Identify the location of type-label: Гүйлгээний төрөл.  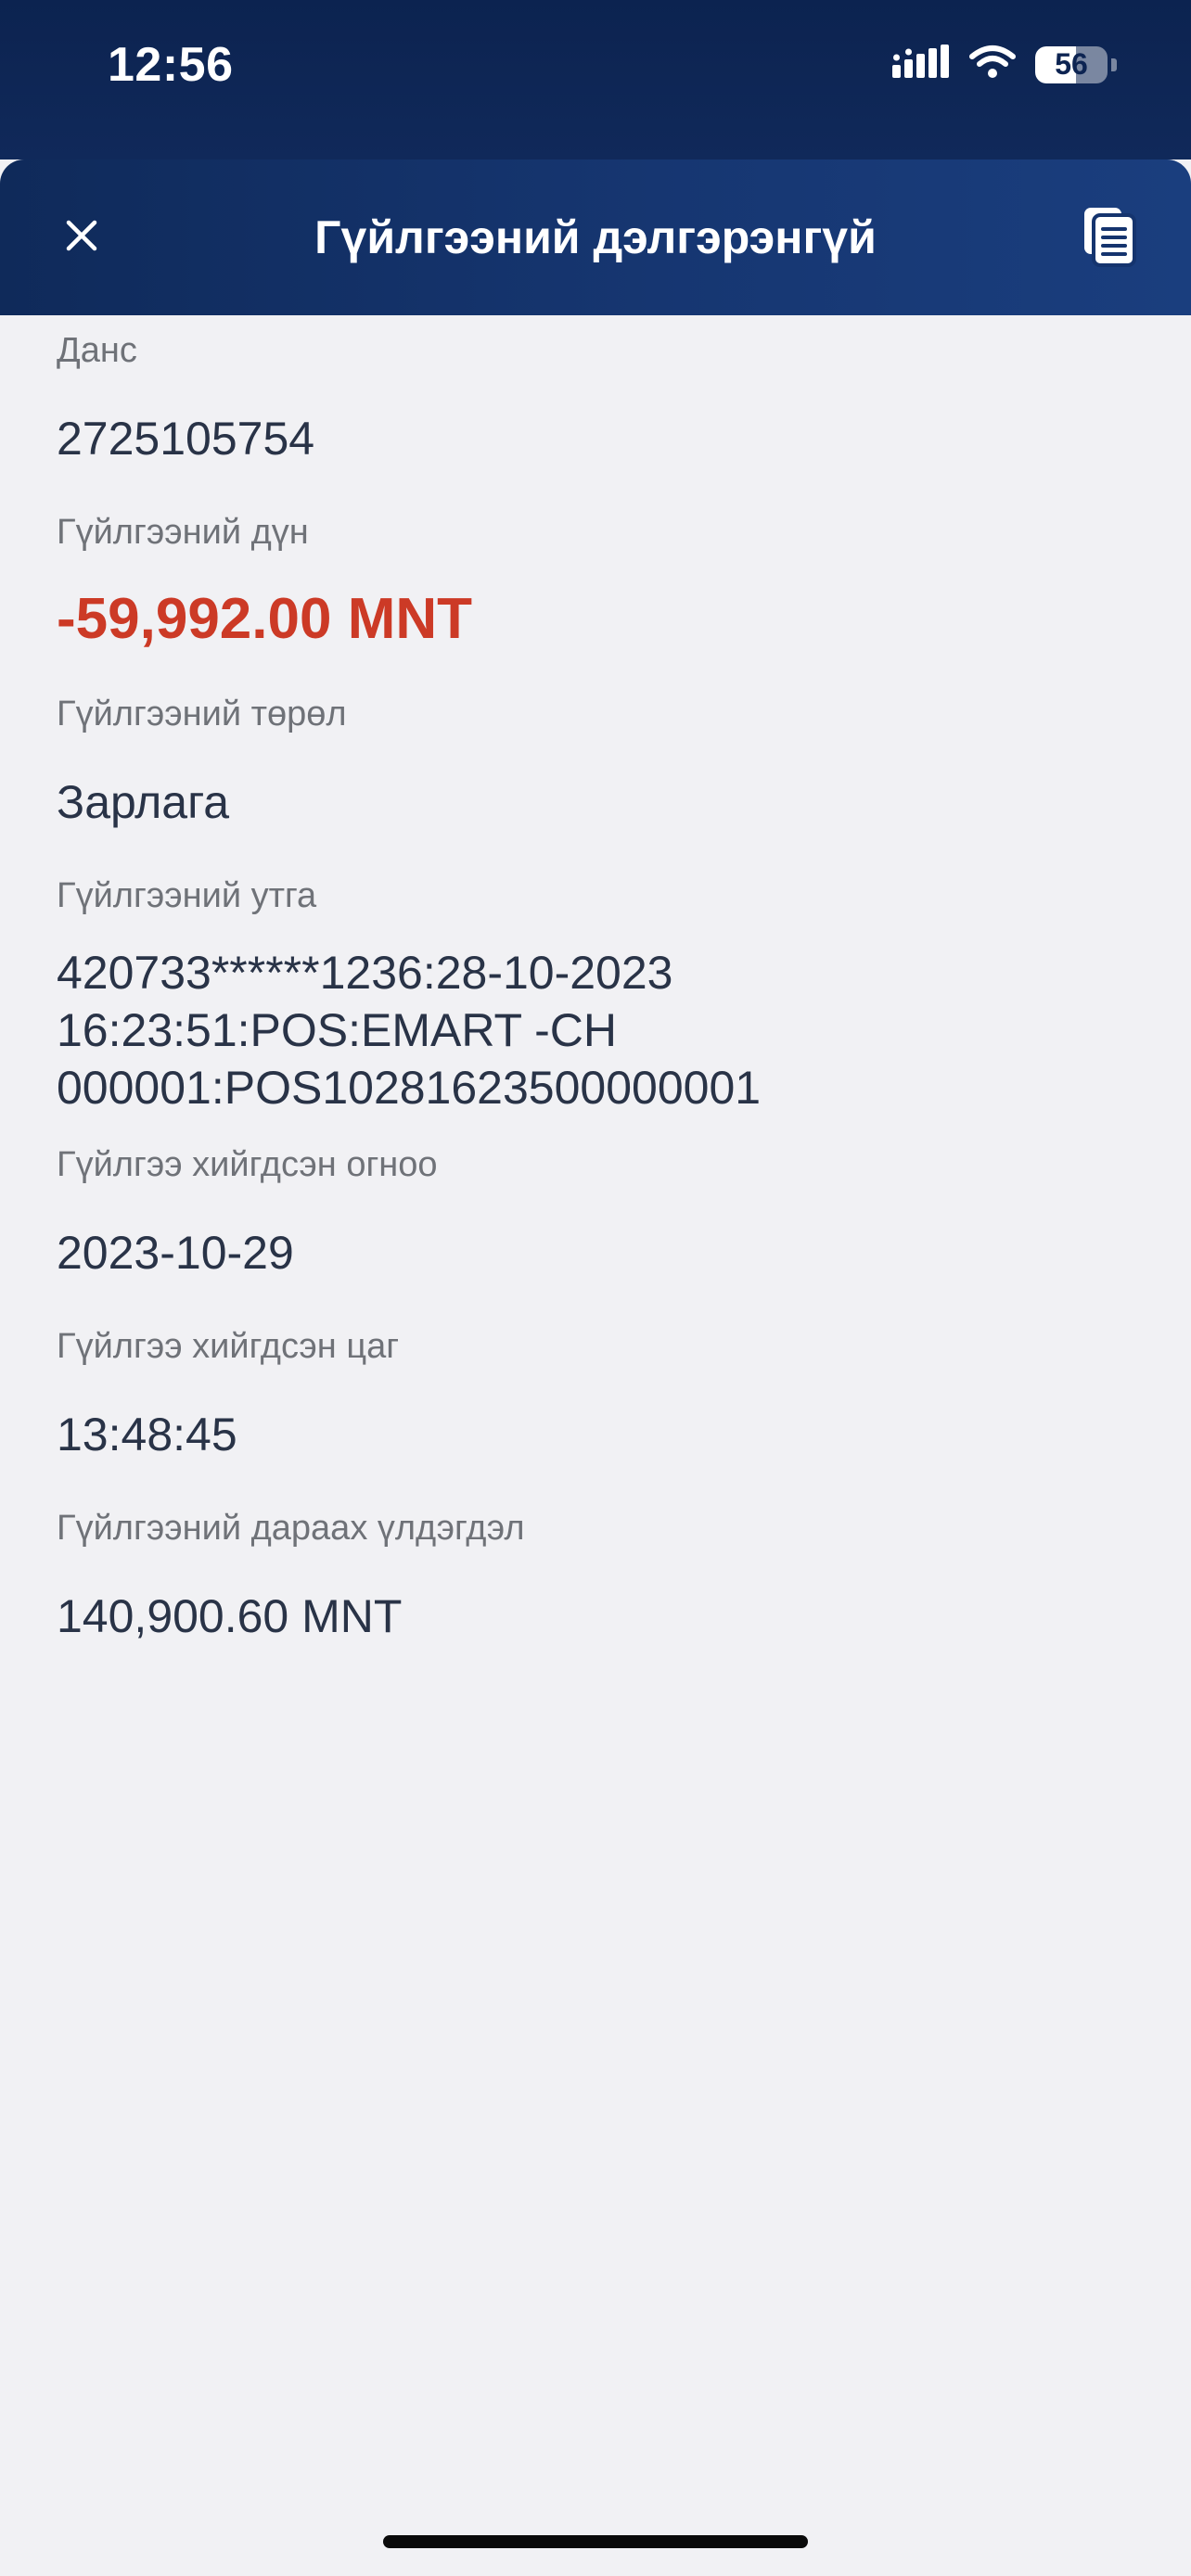
(202, 714).